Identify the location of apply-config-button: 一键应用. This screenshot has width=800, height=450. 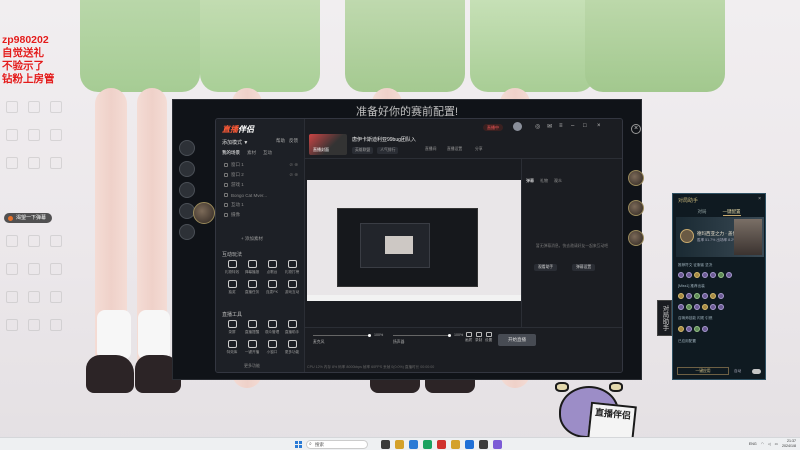
(703, 371).